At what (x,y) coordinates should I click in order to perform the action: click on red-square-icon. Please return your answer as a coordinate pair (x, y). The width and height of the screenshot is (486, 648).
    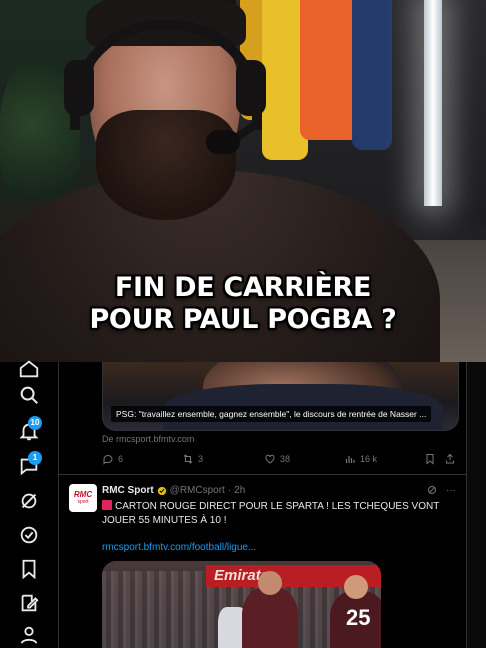
    Looking at the image, I should click on (107, 505).